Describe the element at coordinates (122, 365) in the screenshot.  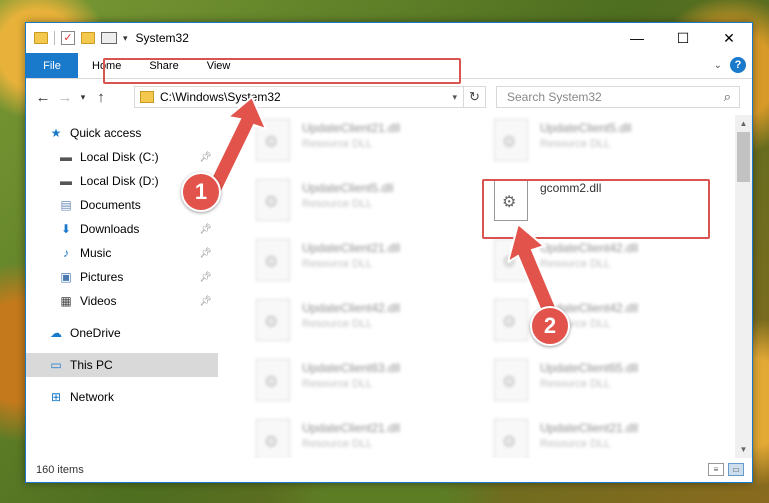
I see `sidebar-item-this-pc: ▭ This PC` at that location.